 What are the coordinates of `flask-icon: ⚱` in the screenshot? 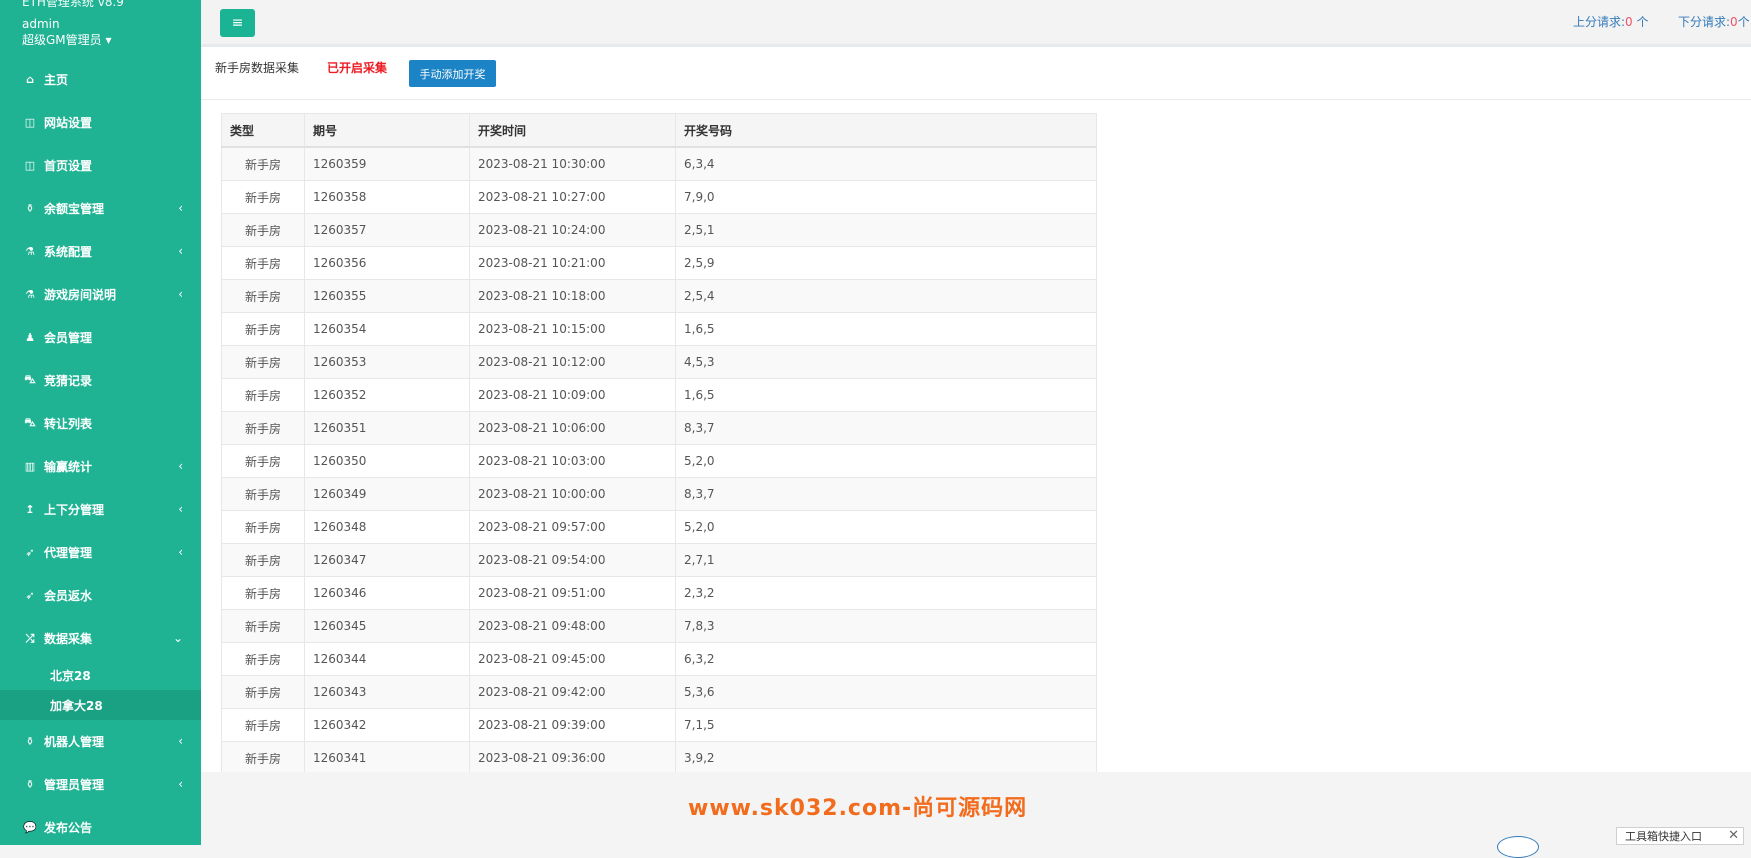 It's located at (30, 784).